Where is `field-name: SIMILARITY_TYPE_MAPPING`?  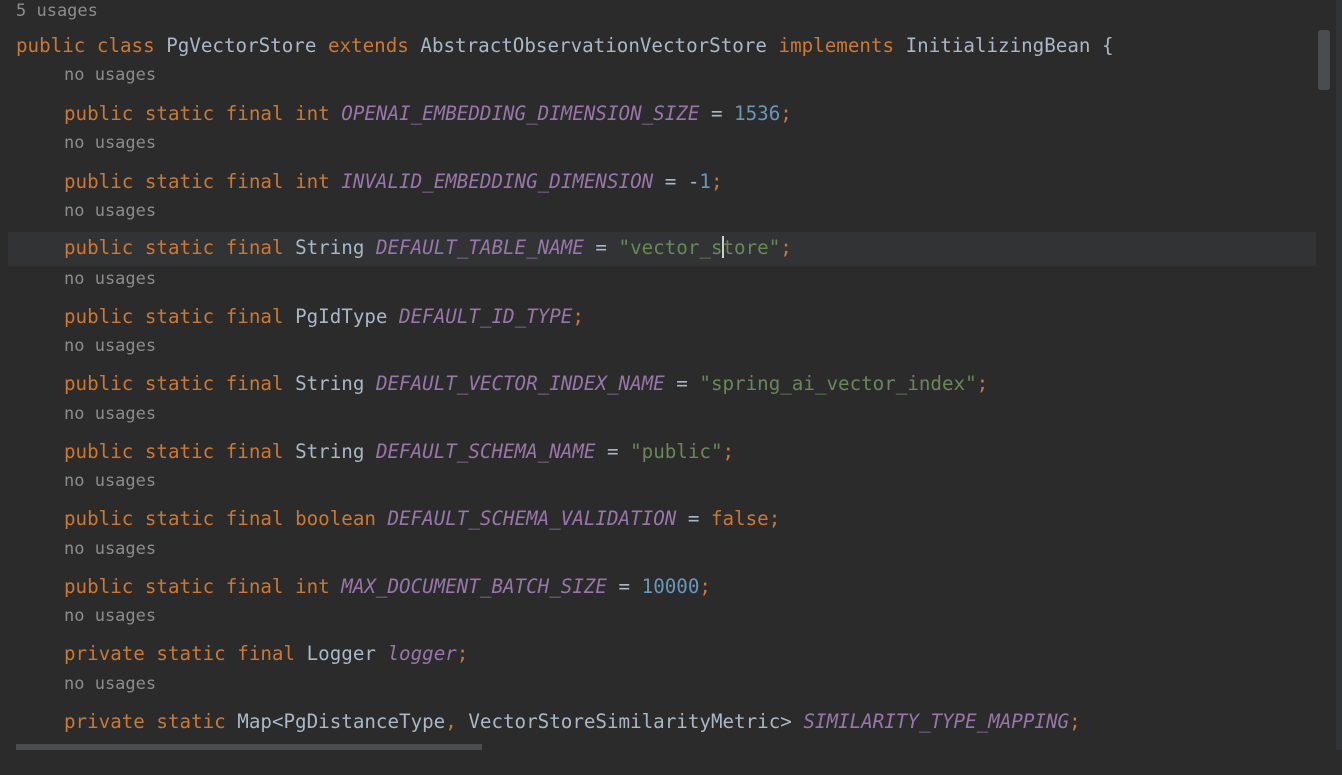
field-name: SIMILARITY_TYPE_MAPPING is located at coordinates (936, 721).